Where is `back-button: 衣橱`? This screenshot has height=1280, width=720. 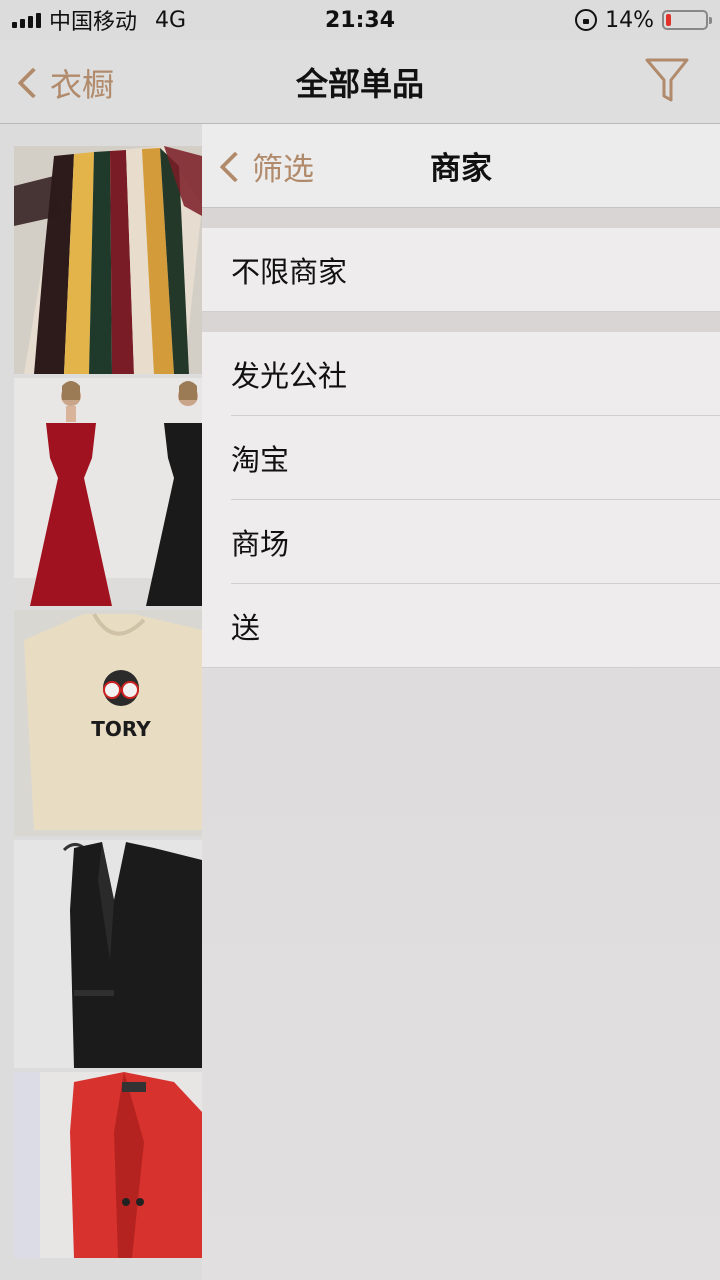 back-button: 衣橱 is located at coordinates (64, 83).